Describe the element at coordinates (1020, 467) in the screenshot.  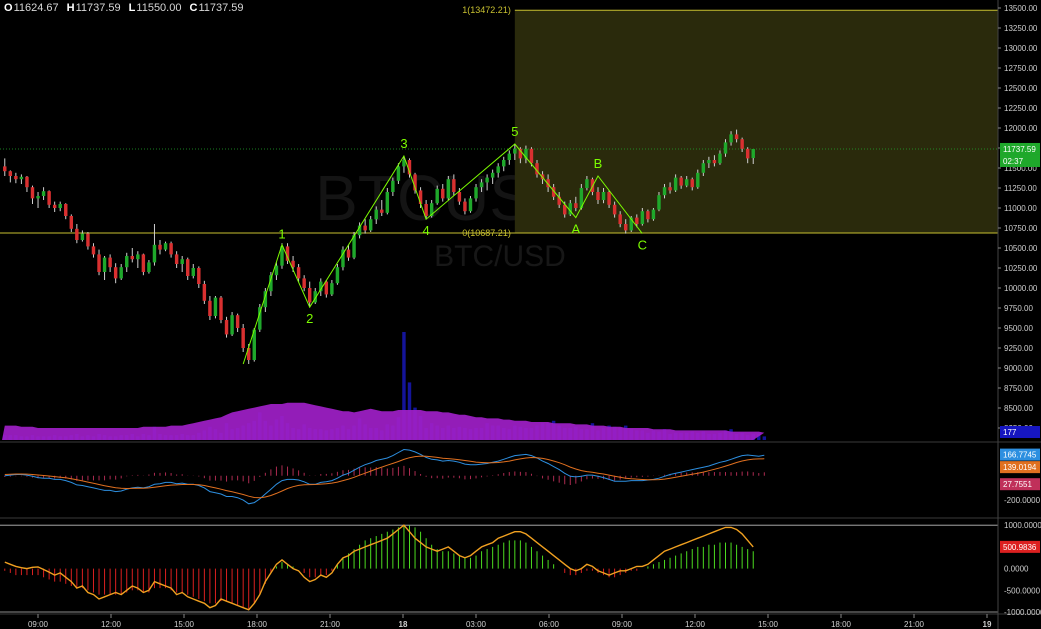
I see `signal-value-badge: 139.0194` at that location.